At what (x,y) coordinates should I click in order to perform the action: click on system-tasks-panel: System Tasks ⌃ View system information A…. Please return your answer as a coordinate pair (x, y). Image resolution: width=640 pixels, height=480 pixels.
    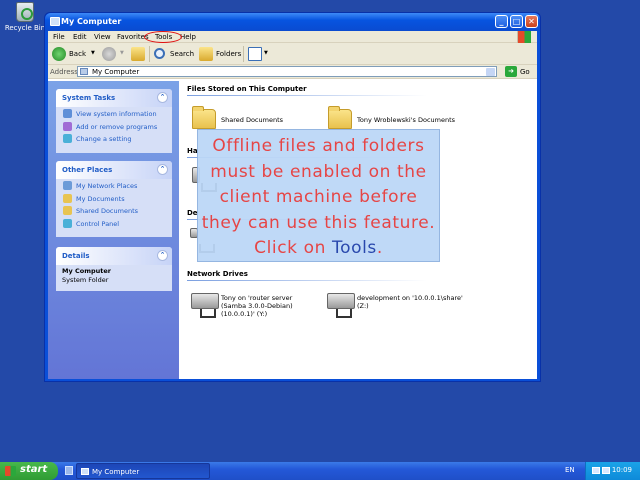
    Looking at the image, I should click on (114, 121).